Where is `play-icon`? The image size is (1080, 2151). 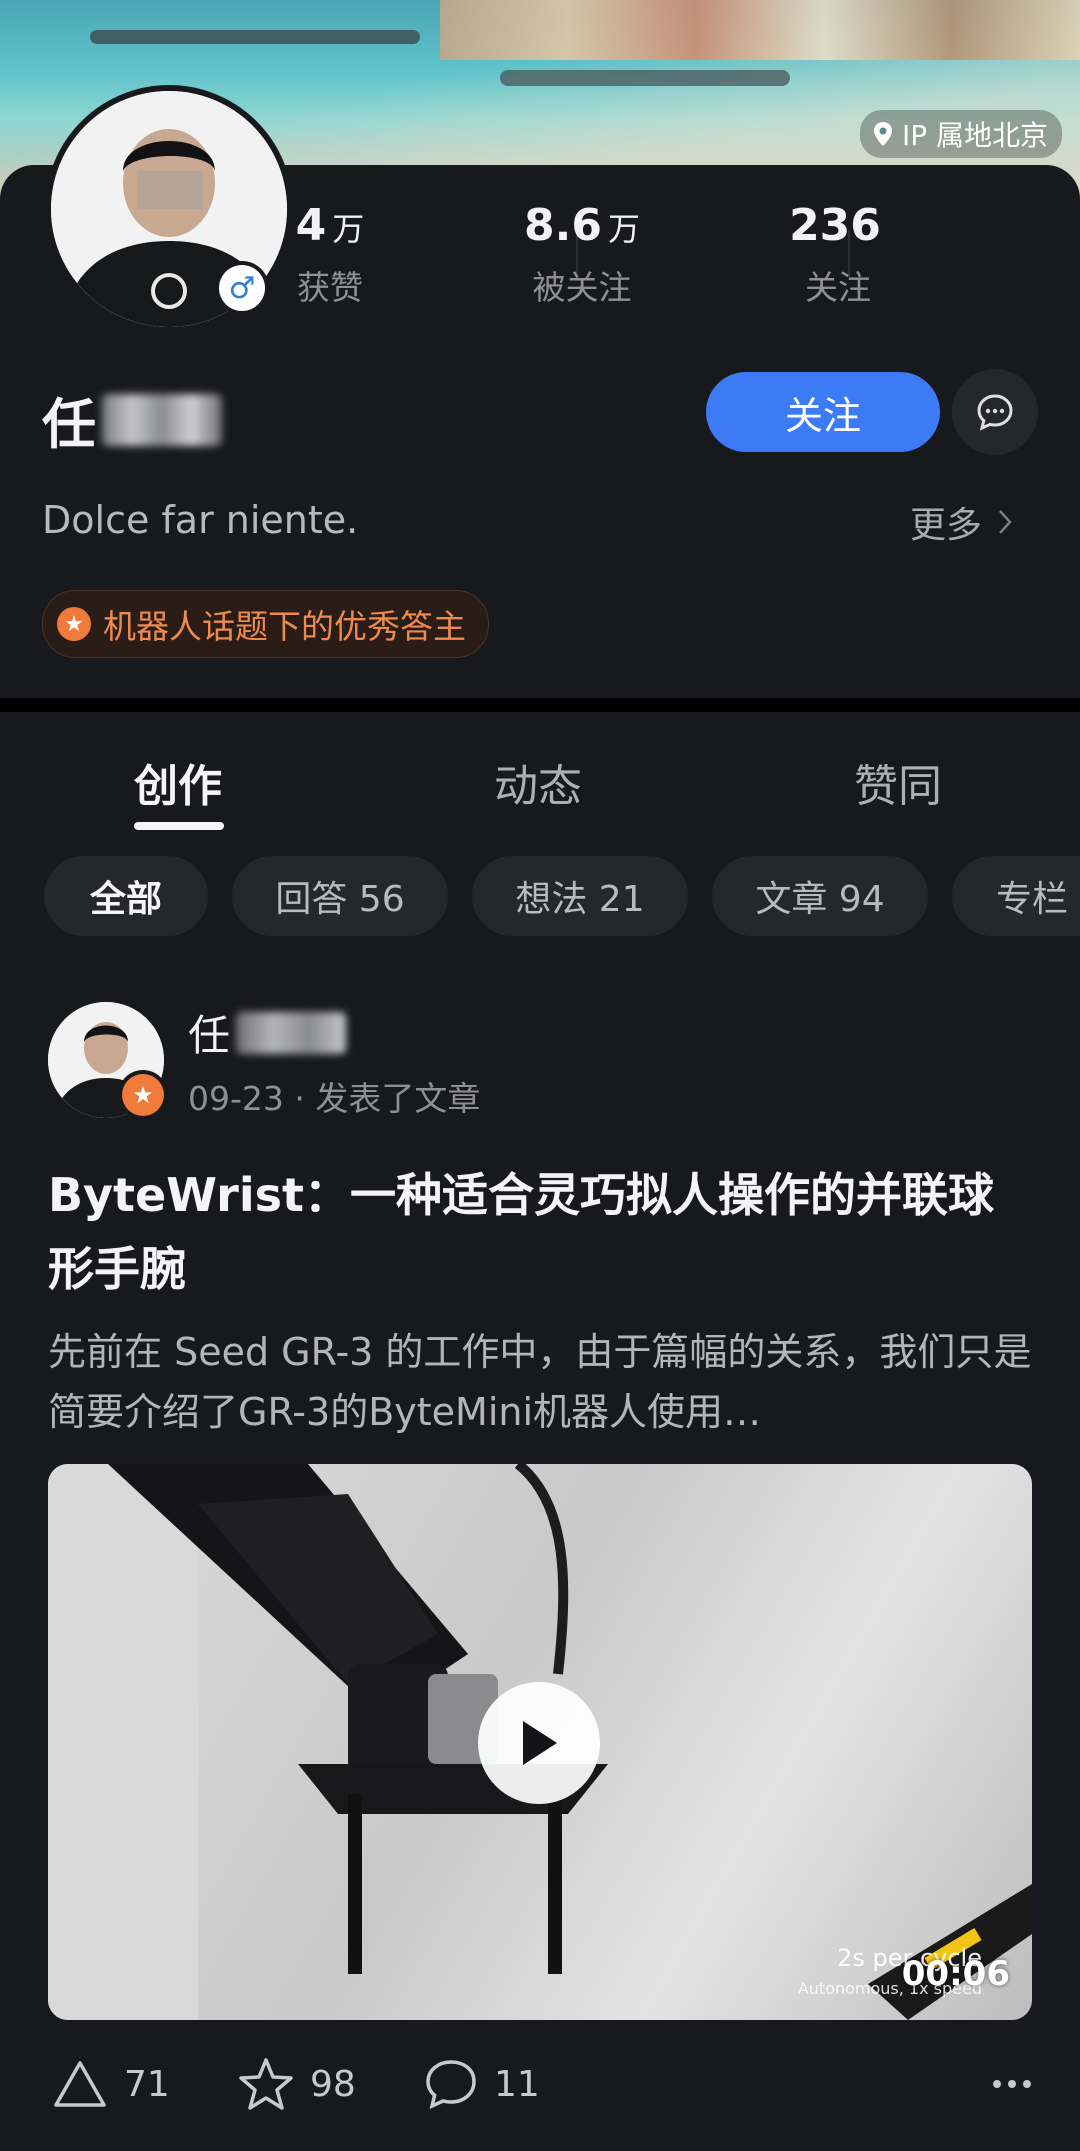 play-icon is located at coordinates (540, 1743).